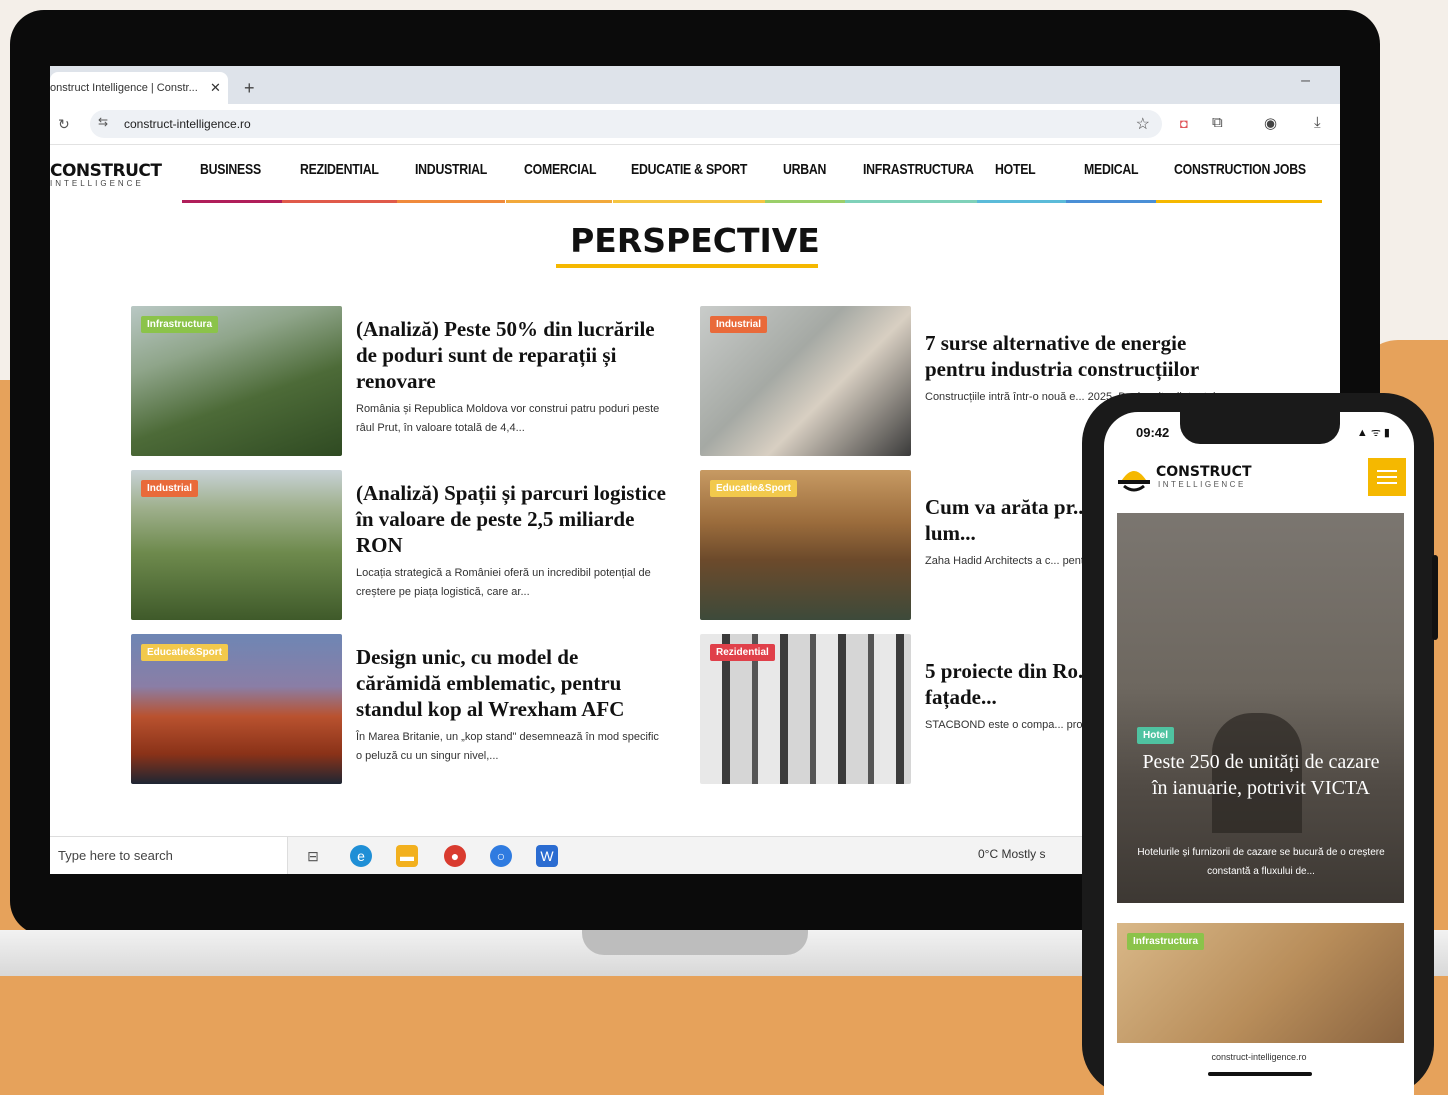 The width and height of the screenshot is (1448, 1095). What do you see at coordinates (455, 856) in the screenshot?
I see `chrome-icon: ●` at bounding box center [455, 856].